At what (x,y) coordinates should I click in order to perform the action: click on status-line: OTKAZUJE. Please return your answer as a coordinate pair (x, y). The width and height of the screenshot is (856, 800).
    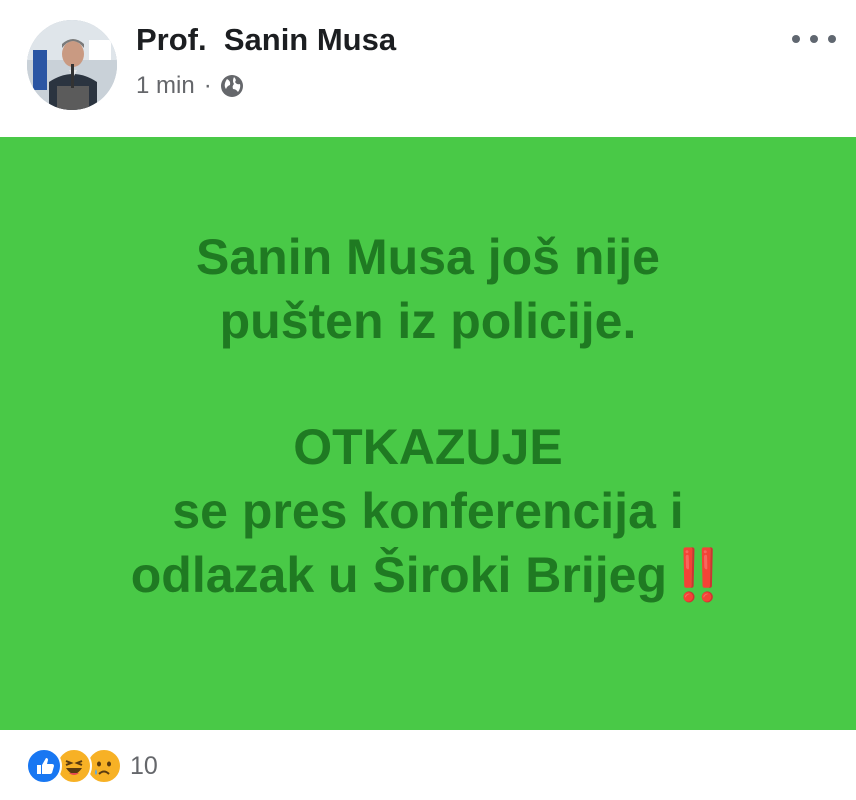
    Looking at the image, I should click on (428, 447).